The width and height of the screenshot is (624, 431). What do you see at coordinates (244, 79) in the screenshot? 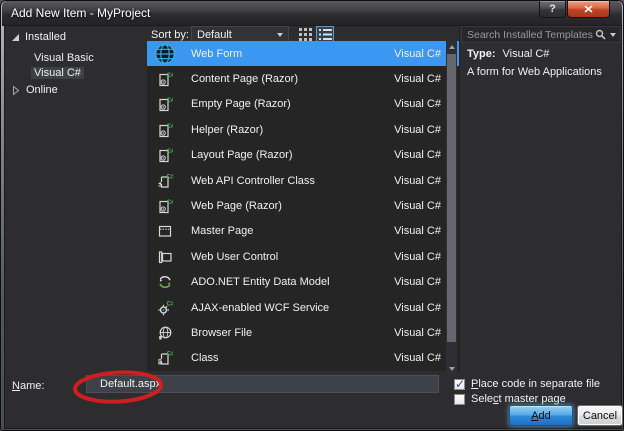
I see `template-label: Content Page (Razor)` at bounding box center [244, 79].